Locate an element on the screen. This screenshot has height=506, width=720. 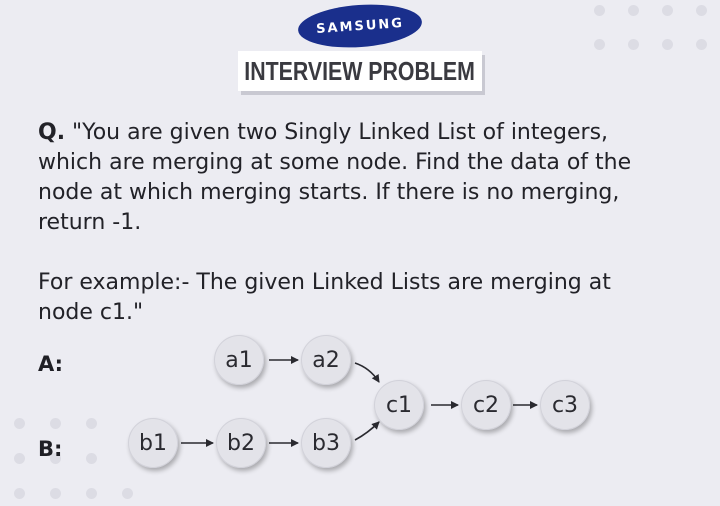
node-c3: c3 is located at coordinates (565, 405).